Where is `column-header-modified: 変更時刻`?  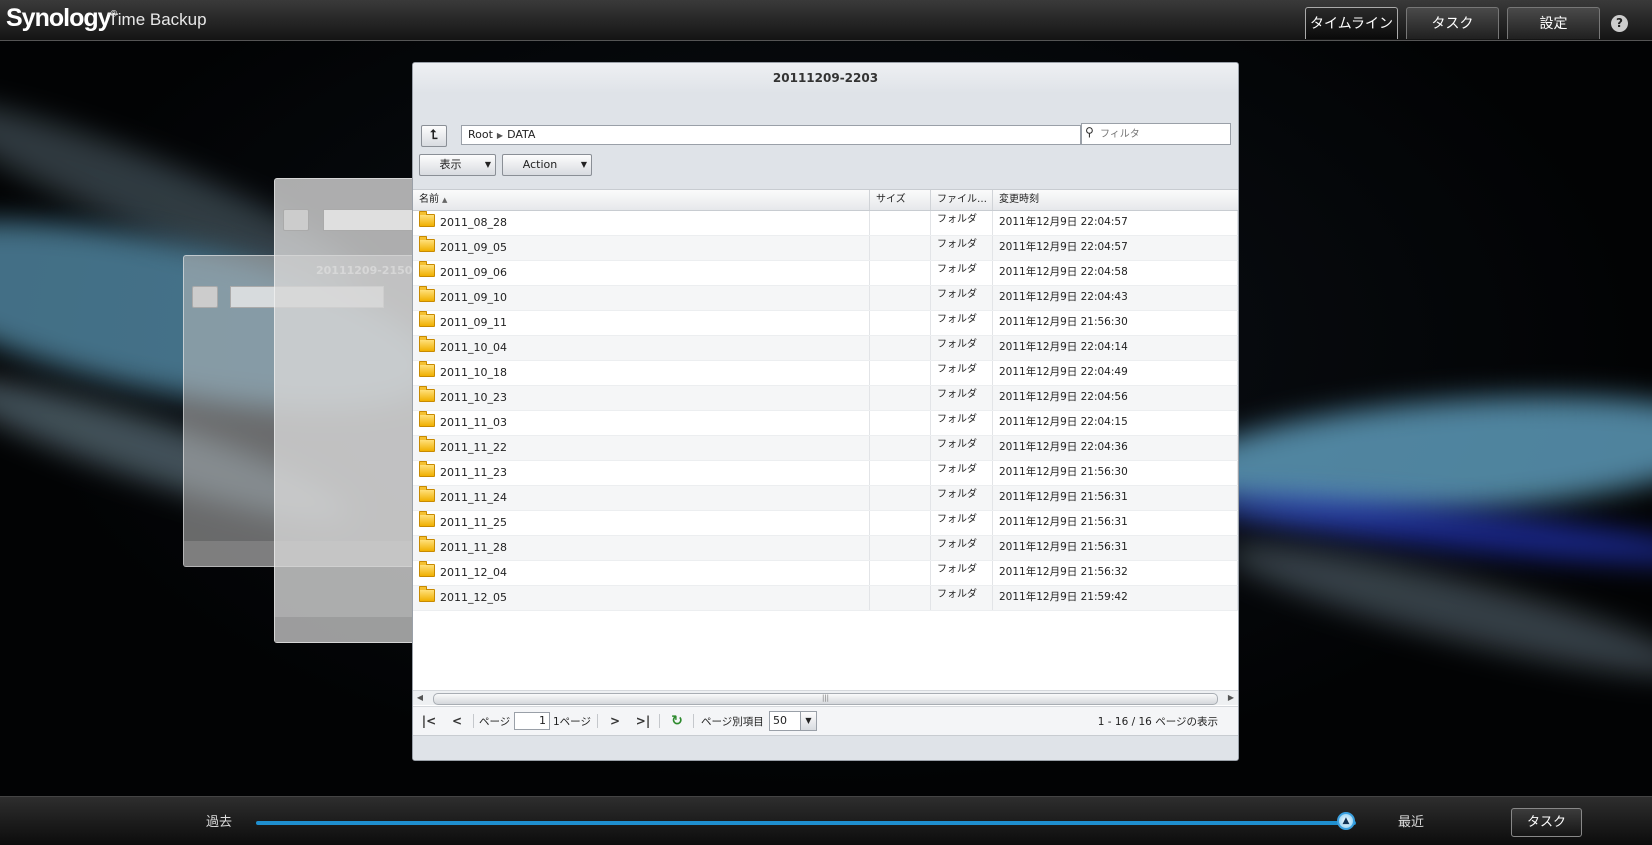 column-header-modified: 変更時刻 is located at coordinates (1115, 200).